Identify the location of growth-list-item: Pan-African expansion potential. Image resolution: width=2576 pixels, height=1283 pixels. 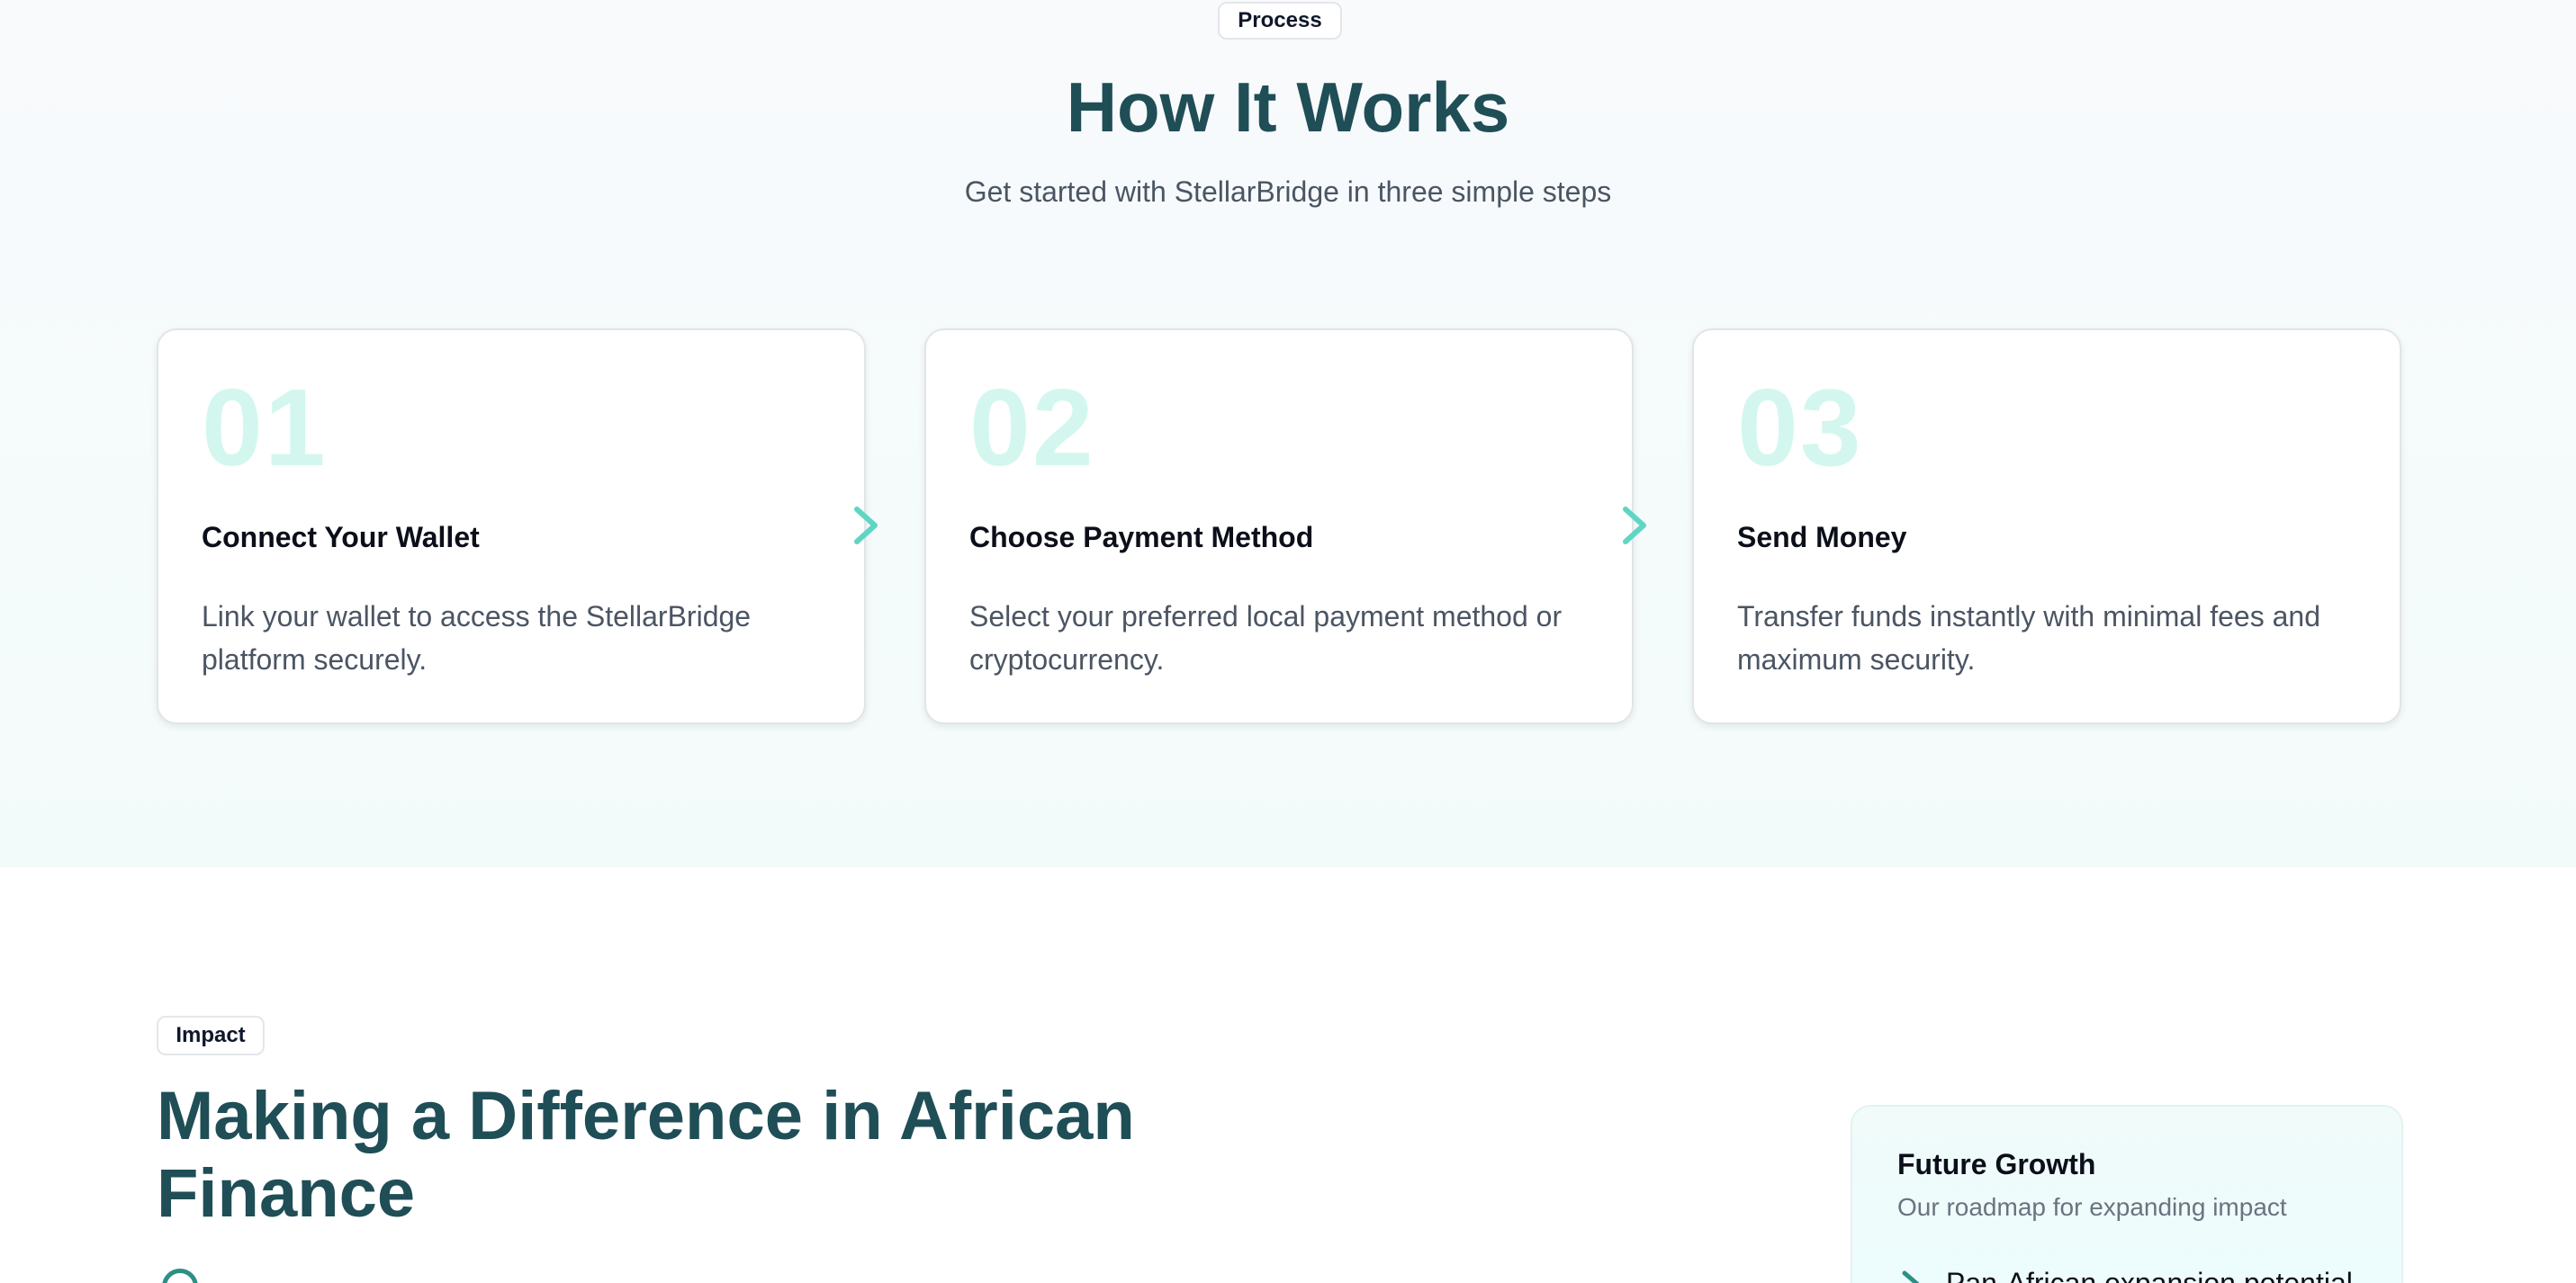
(2125, 1275).